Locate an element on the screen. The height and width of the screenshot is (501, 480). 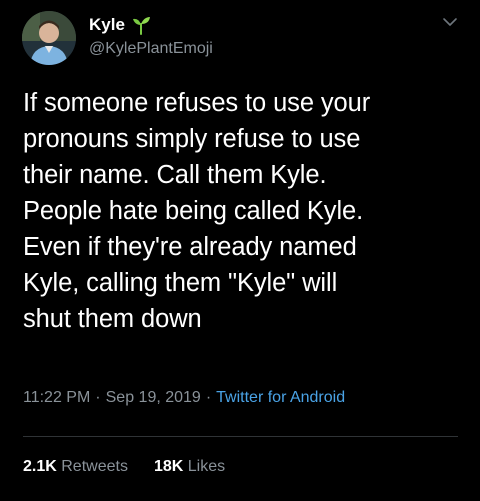
retweets-count: 2.1K is located at coordinates (40, 466).